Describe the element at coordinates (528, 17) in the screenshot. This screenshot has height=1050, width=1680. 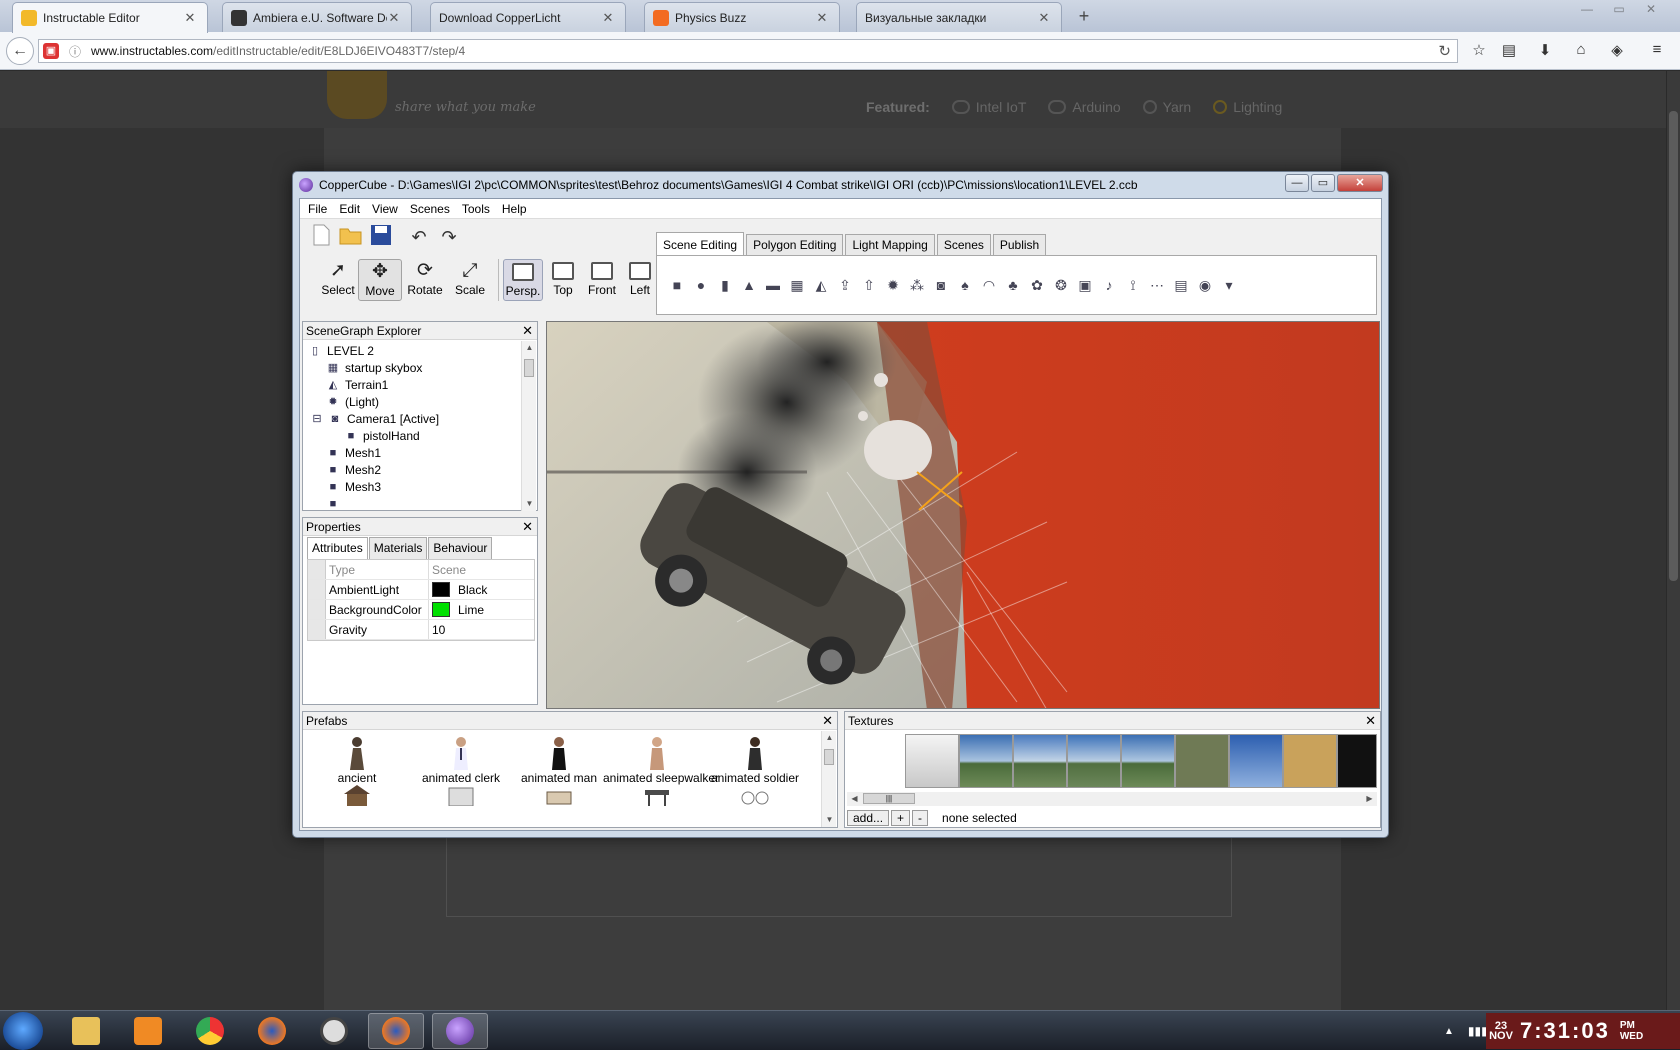
I see `tab-download-copperlicht: Download CopperLicht ✕` at that location.